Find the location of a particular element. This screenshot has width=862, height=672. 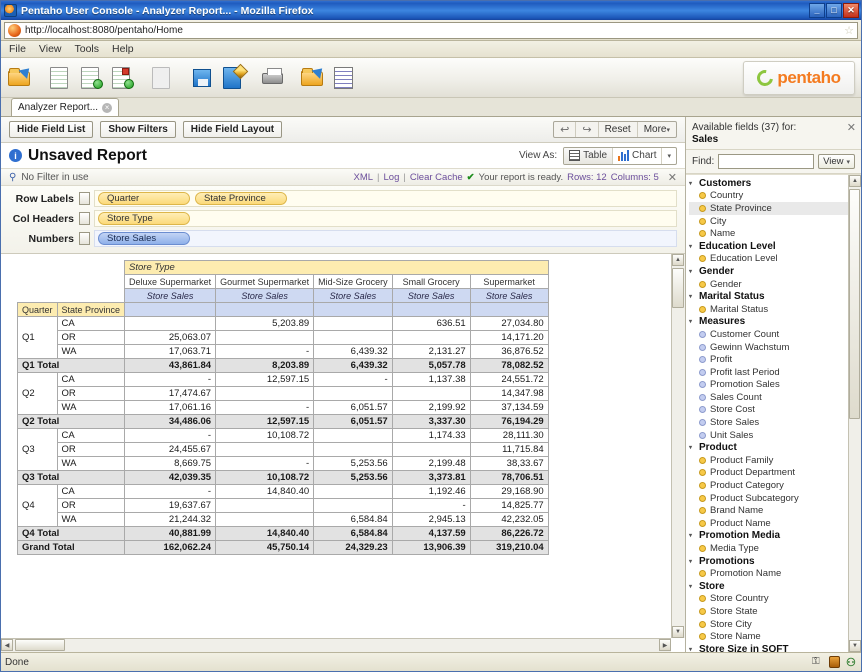

undo-icon: ↩ is located at coordinates (564, 129).